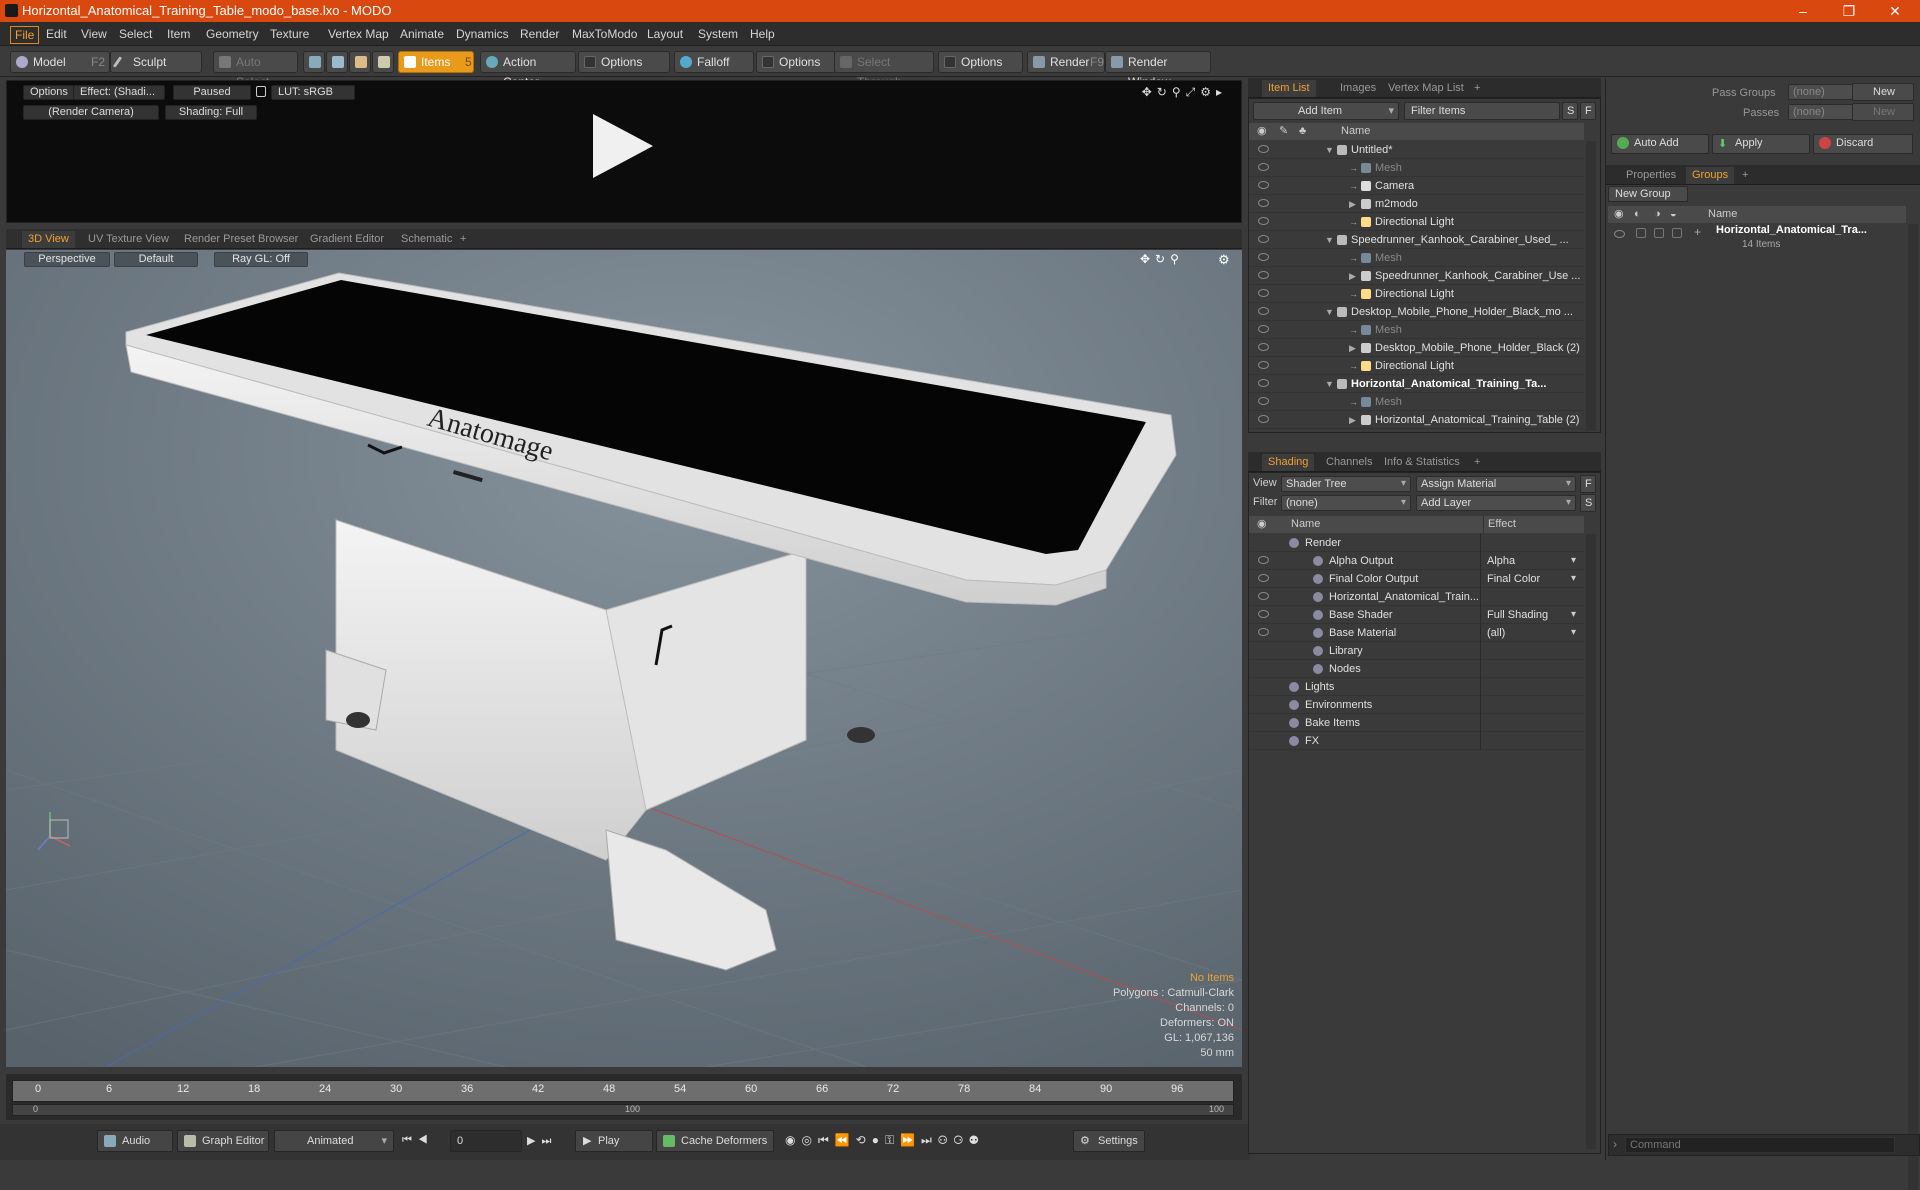 The image size is (1920, 1190). Describe the element at coordinates (604, 34) in the screenshot. I see `menu-maxtomodo: MaxToModo` at that location.